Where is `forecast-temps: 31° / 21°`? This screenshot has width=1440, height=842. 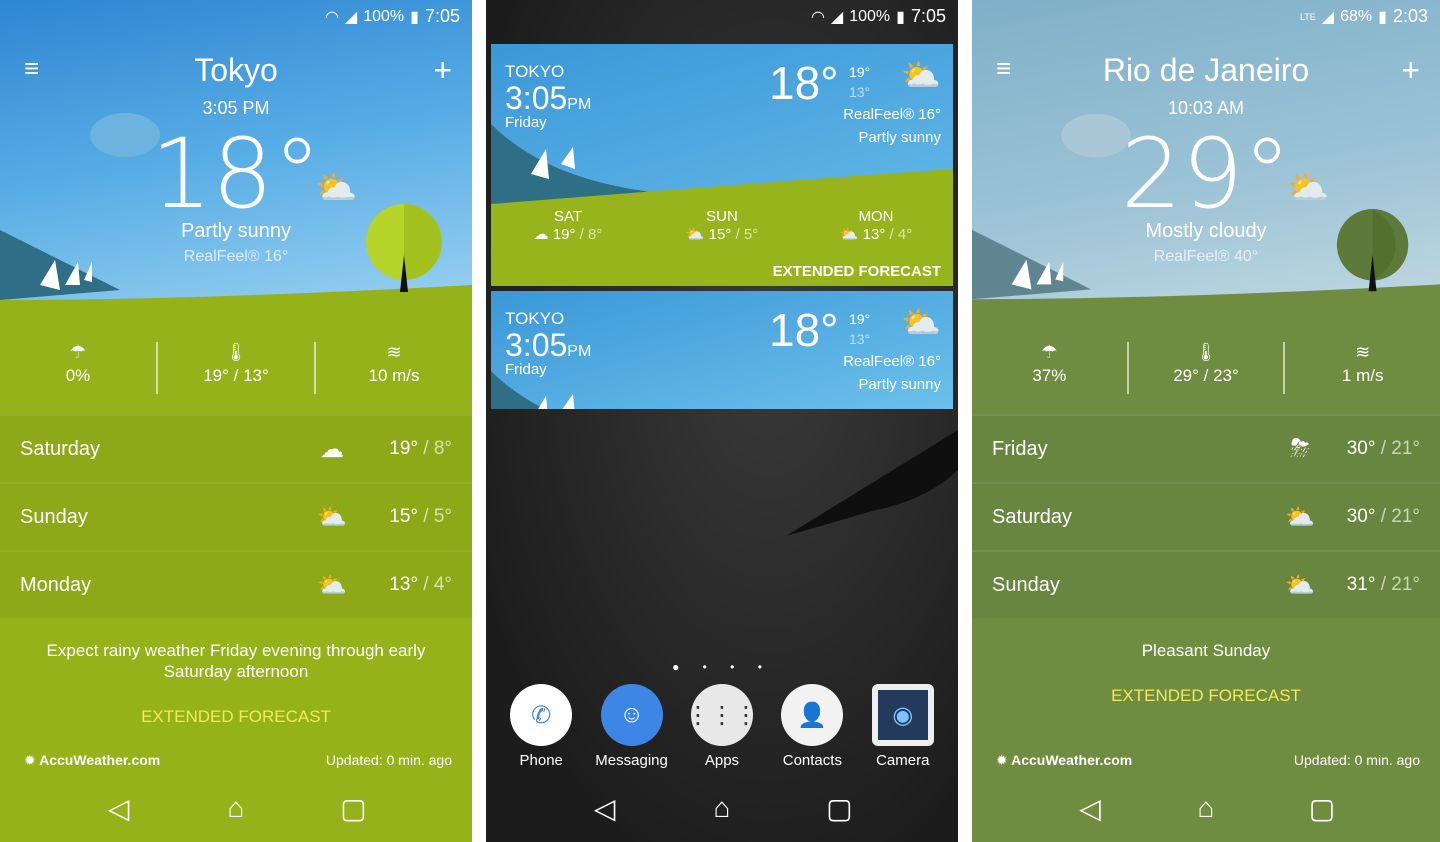
forecast-temps: 31° / 21° is located at coordinates (1375, 585).